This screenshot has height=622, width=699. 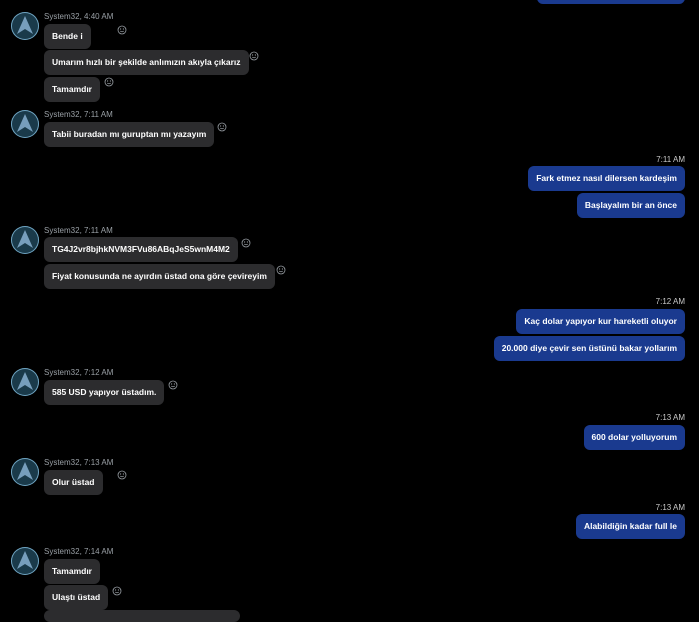 I want to click on outgoing-message: Başlayalım bir an önce, so click(x=630, y=205).